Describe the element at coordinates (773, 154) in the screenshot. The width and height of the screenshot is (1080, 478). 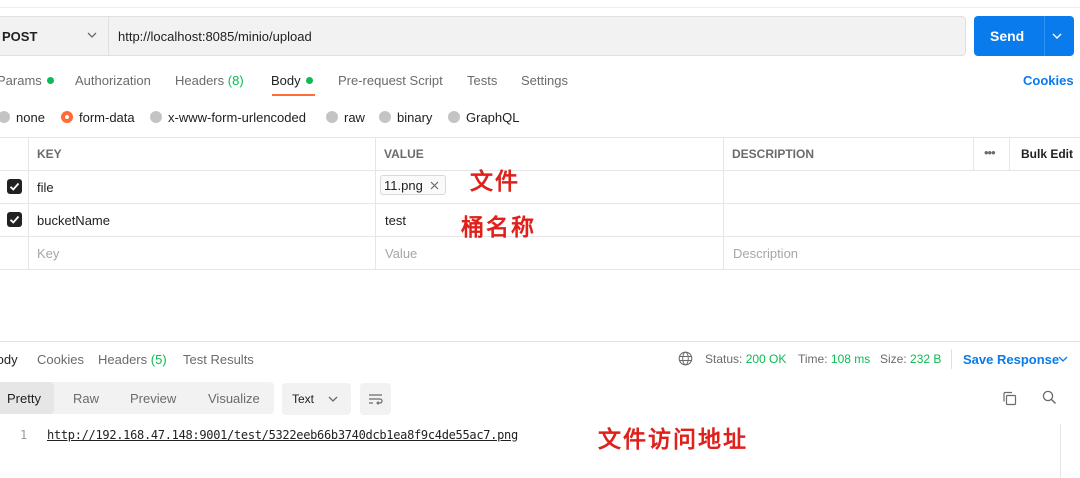
I see `column-header-description: DESCRIPTION` at that location.